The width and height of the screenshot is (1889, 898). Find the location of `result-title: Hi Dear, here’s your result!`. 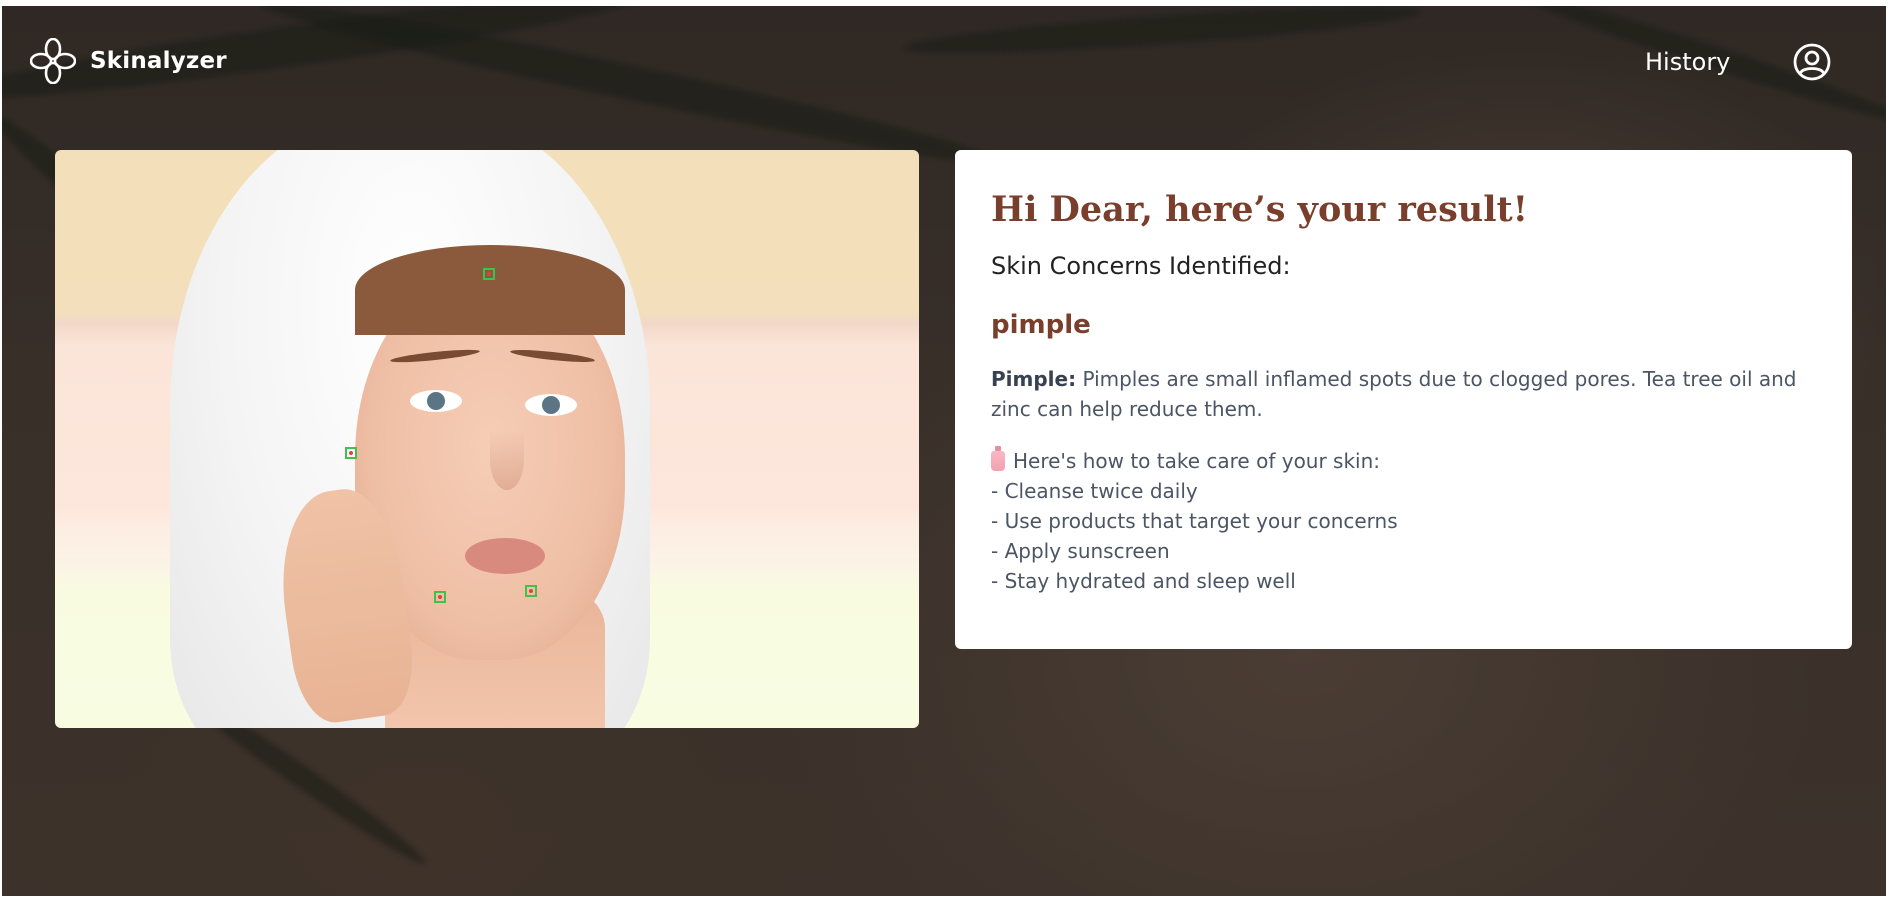

result-title: Hi Dear, here’s your result! is located at coordinates (1260, 209).